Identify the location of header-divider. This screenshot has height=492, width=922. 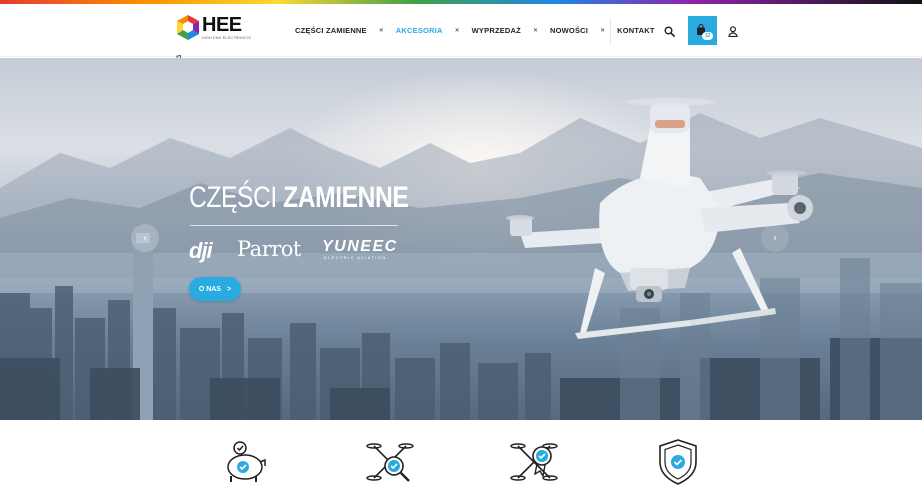
(610, 31).